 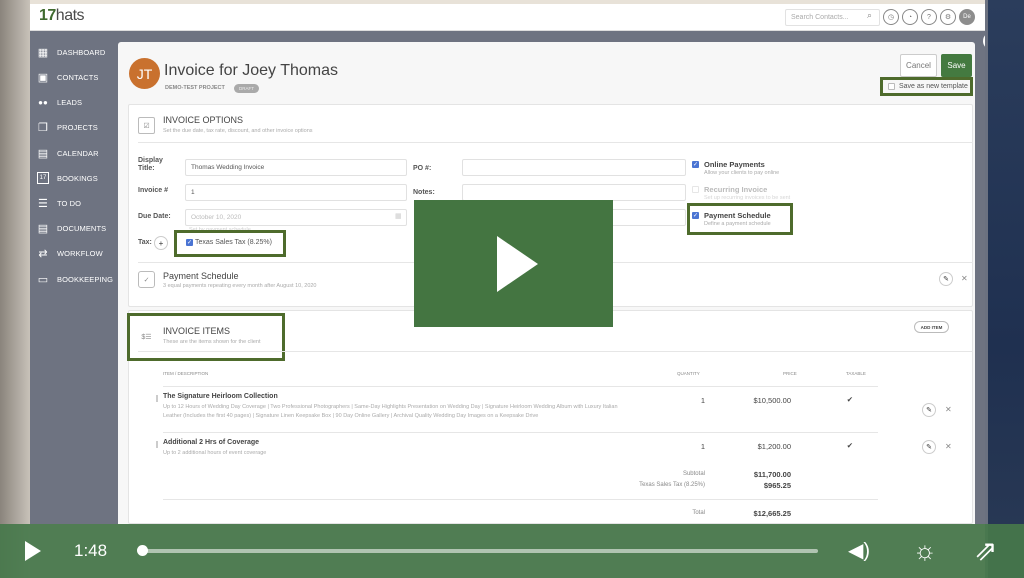 I want to click on column-header-quantity: QUANTITY, so click(x=688, y=373).